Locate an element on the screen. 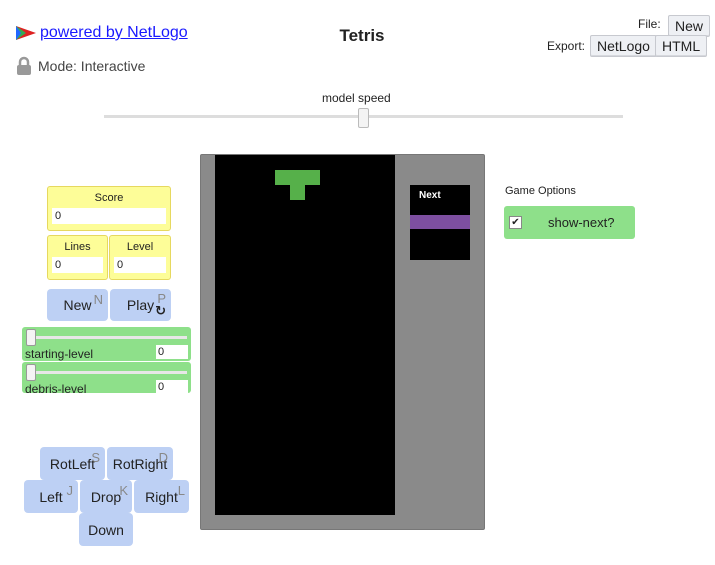  file-label: File: is located at coordinates (649, 24).